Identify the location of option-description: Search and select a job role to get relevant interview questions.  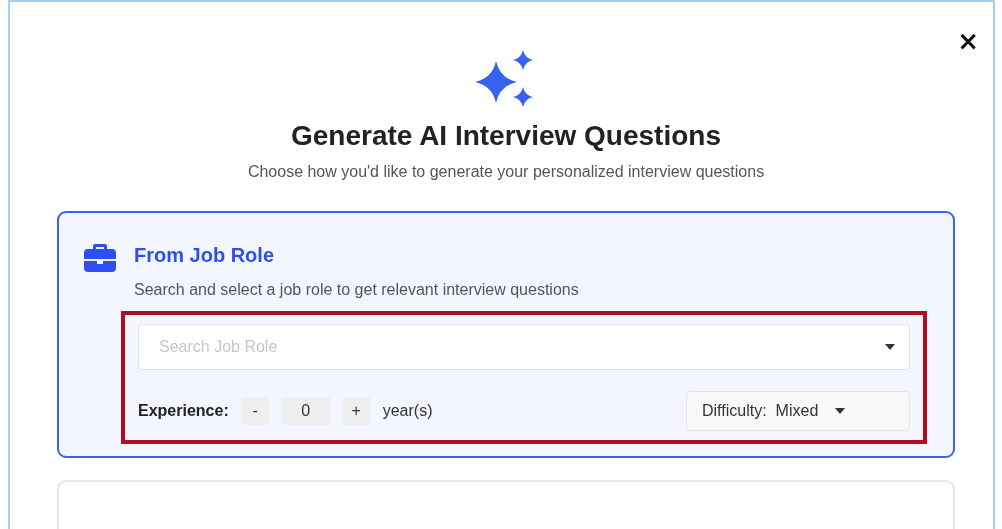
(357, 290).